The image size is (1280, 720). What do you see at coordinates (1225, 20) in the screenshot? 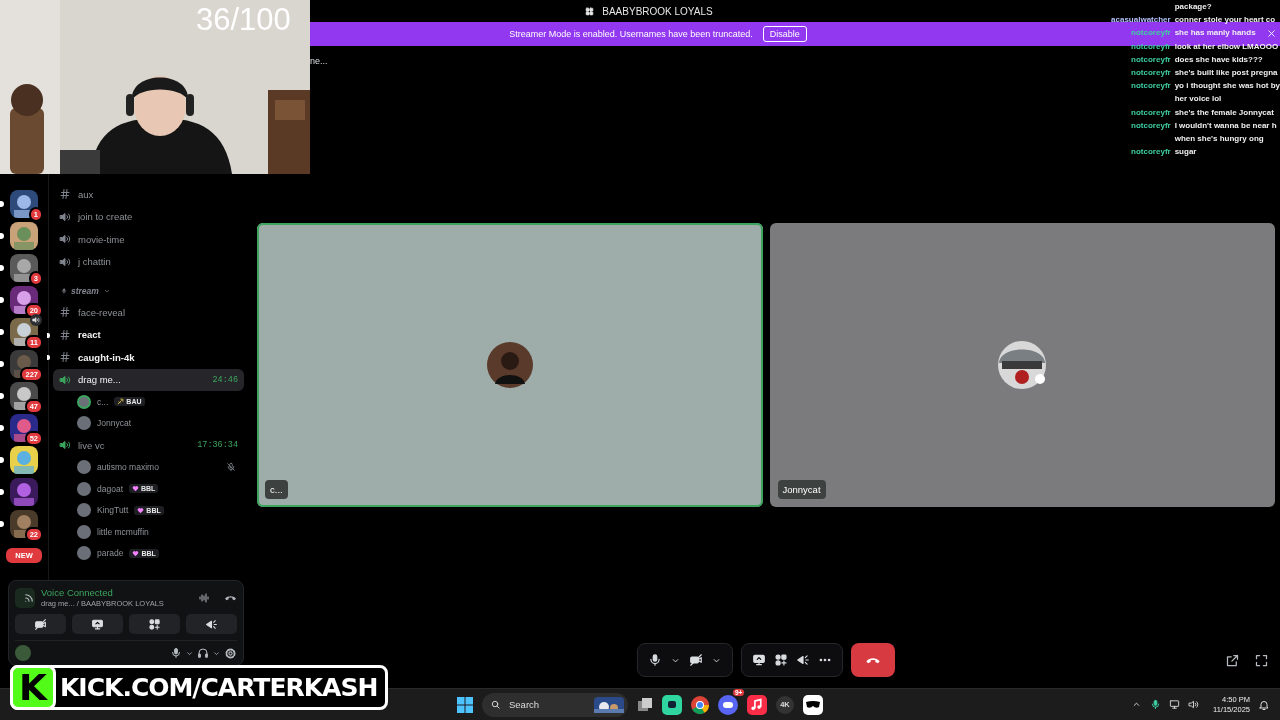
I see `chat-message: conner stole your heart co` at bounding box center [1225, 20].